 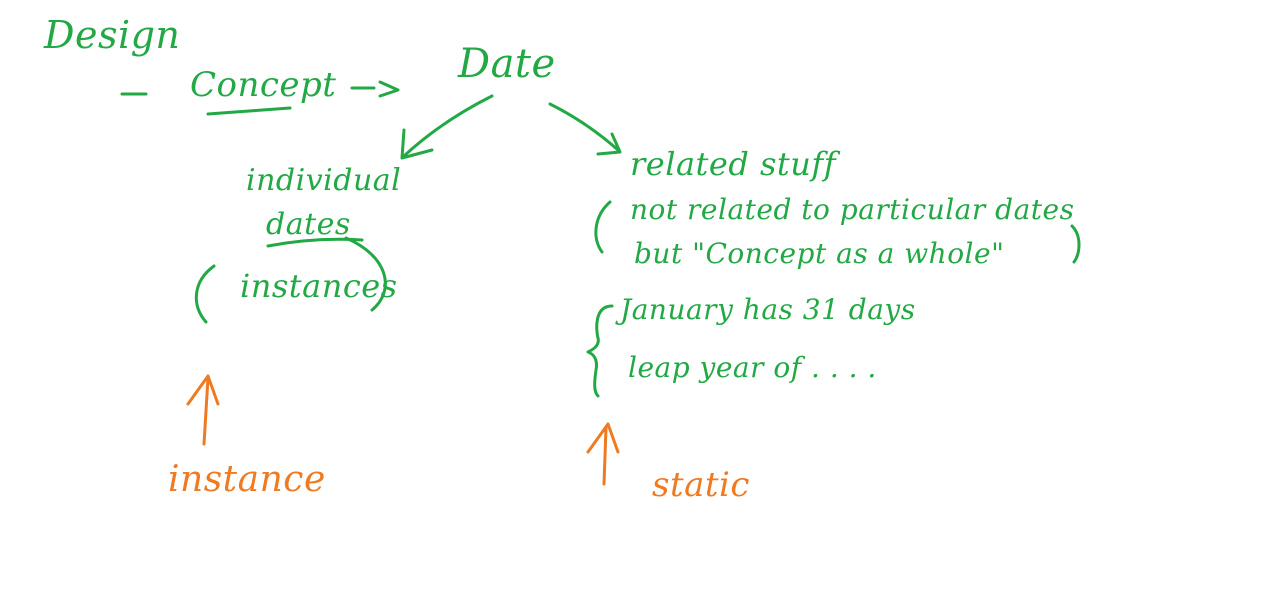 What do you see at coordinates (308, 224) in the screenshot?
I see `dates-label: dates` at bounding box center [308, 224].